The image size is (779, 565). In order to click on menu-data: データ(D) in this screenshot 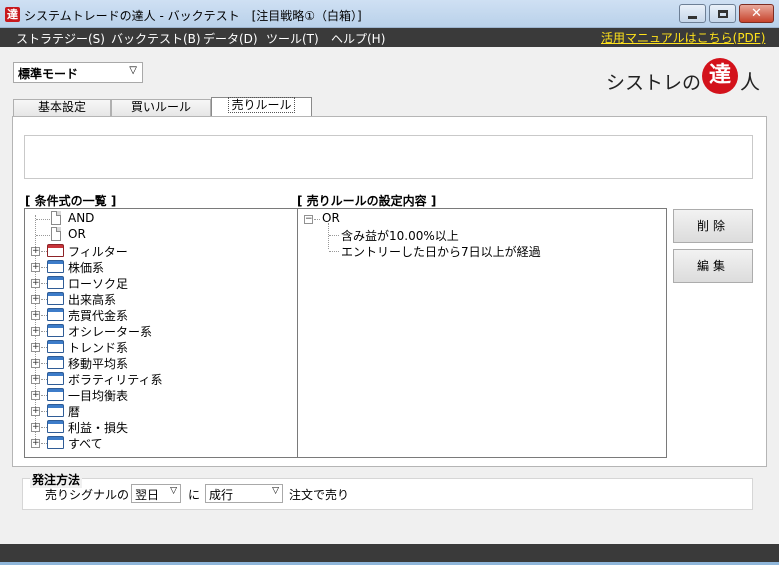, I will do `click(230, 38)`.